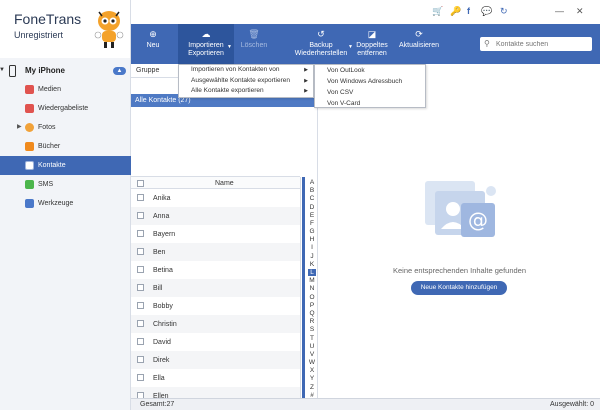 Image resolution: width=600 pixels, height=410 pixels. I want to click on table-row: Bobby, so click(215, 306).